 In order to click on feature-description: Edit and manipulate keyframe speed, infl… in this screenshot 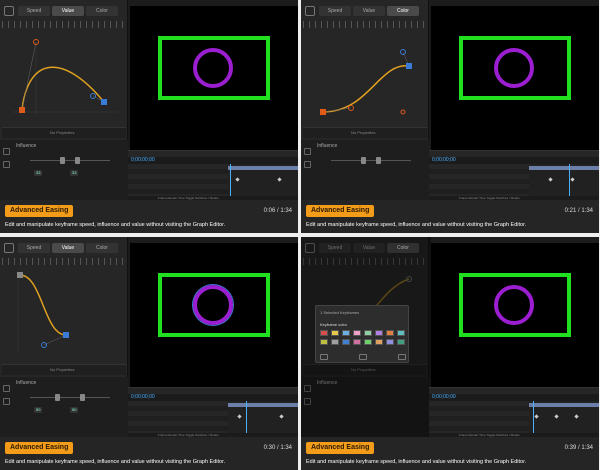, I will do `click(416, 225)`.